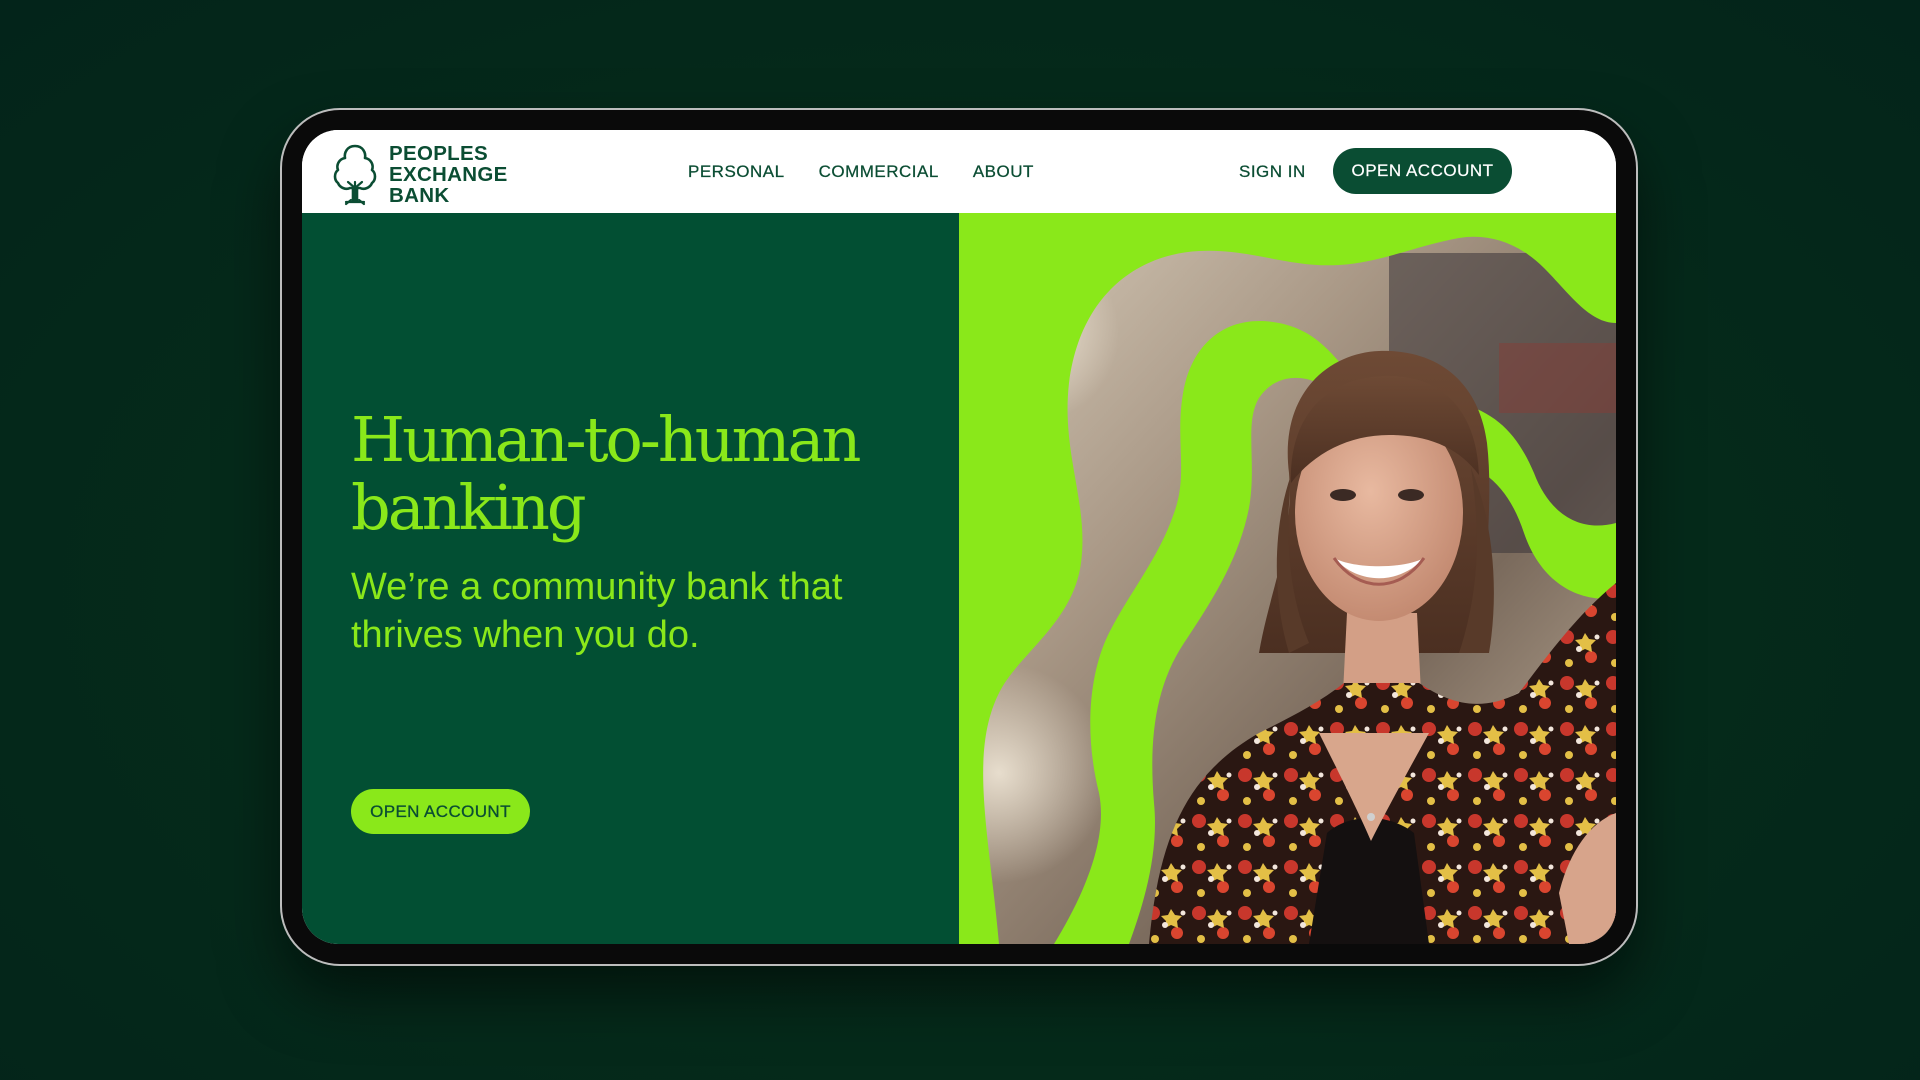 This screenshot has height=1080, width=1920. I want to click on nav-item-about: ABOUT, so click(1003, 171).